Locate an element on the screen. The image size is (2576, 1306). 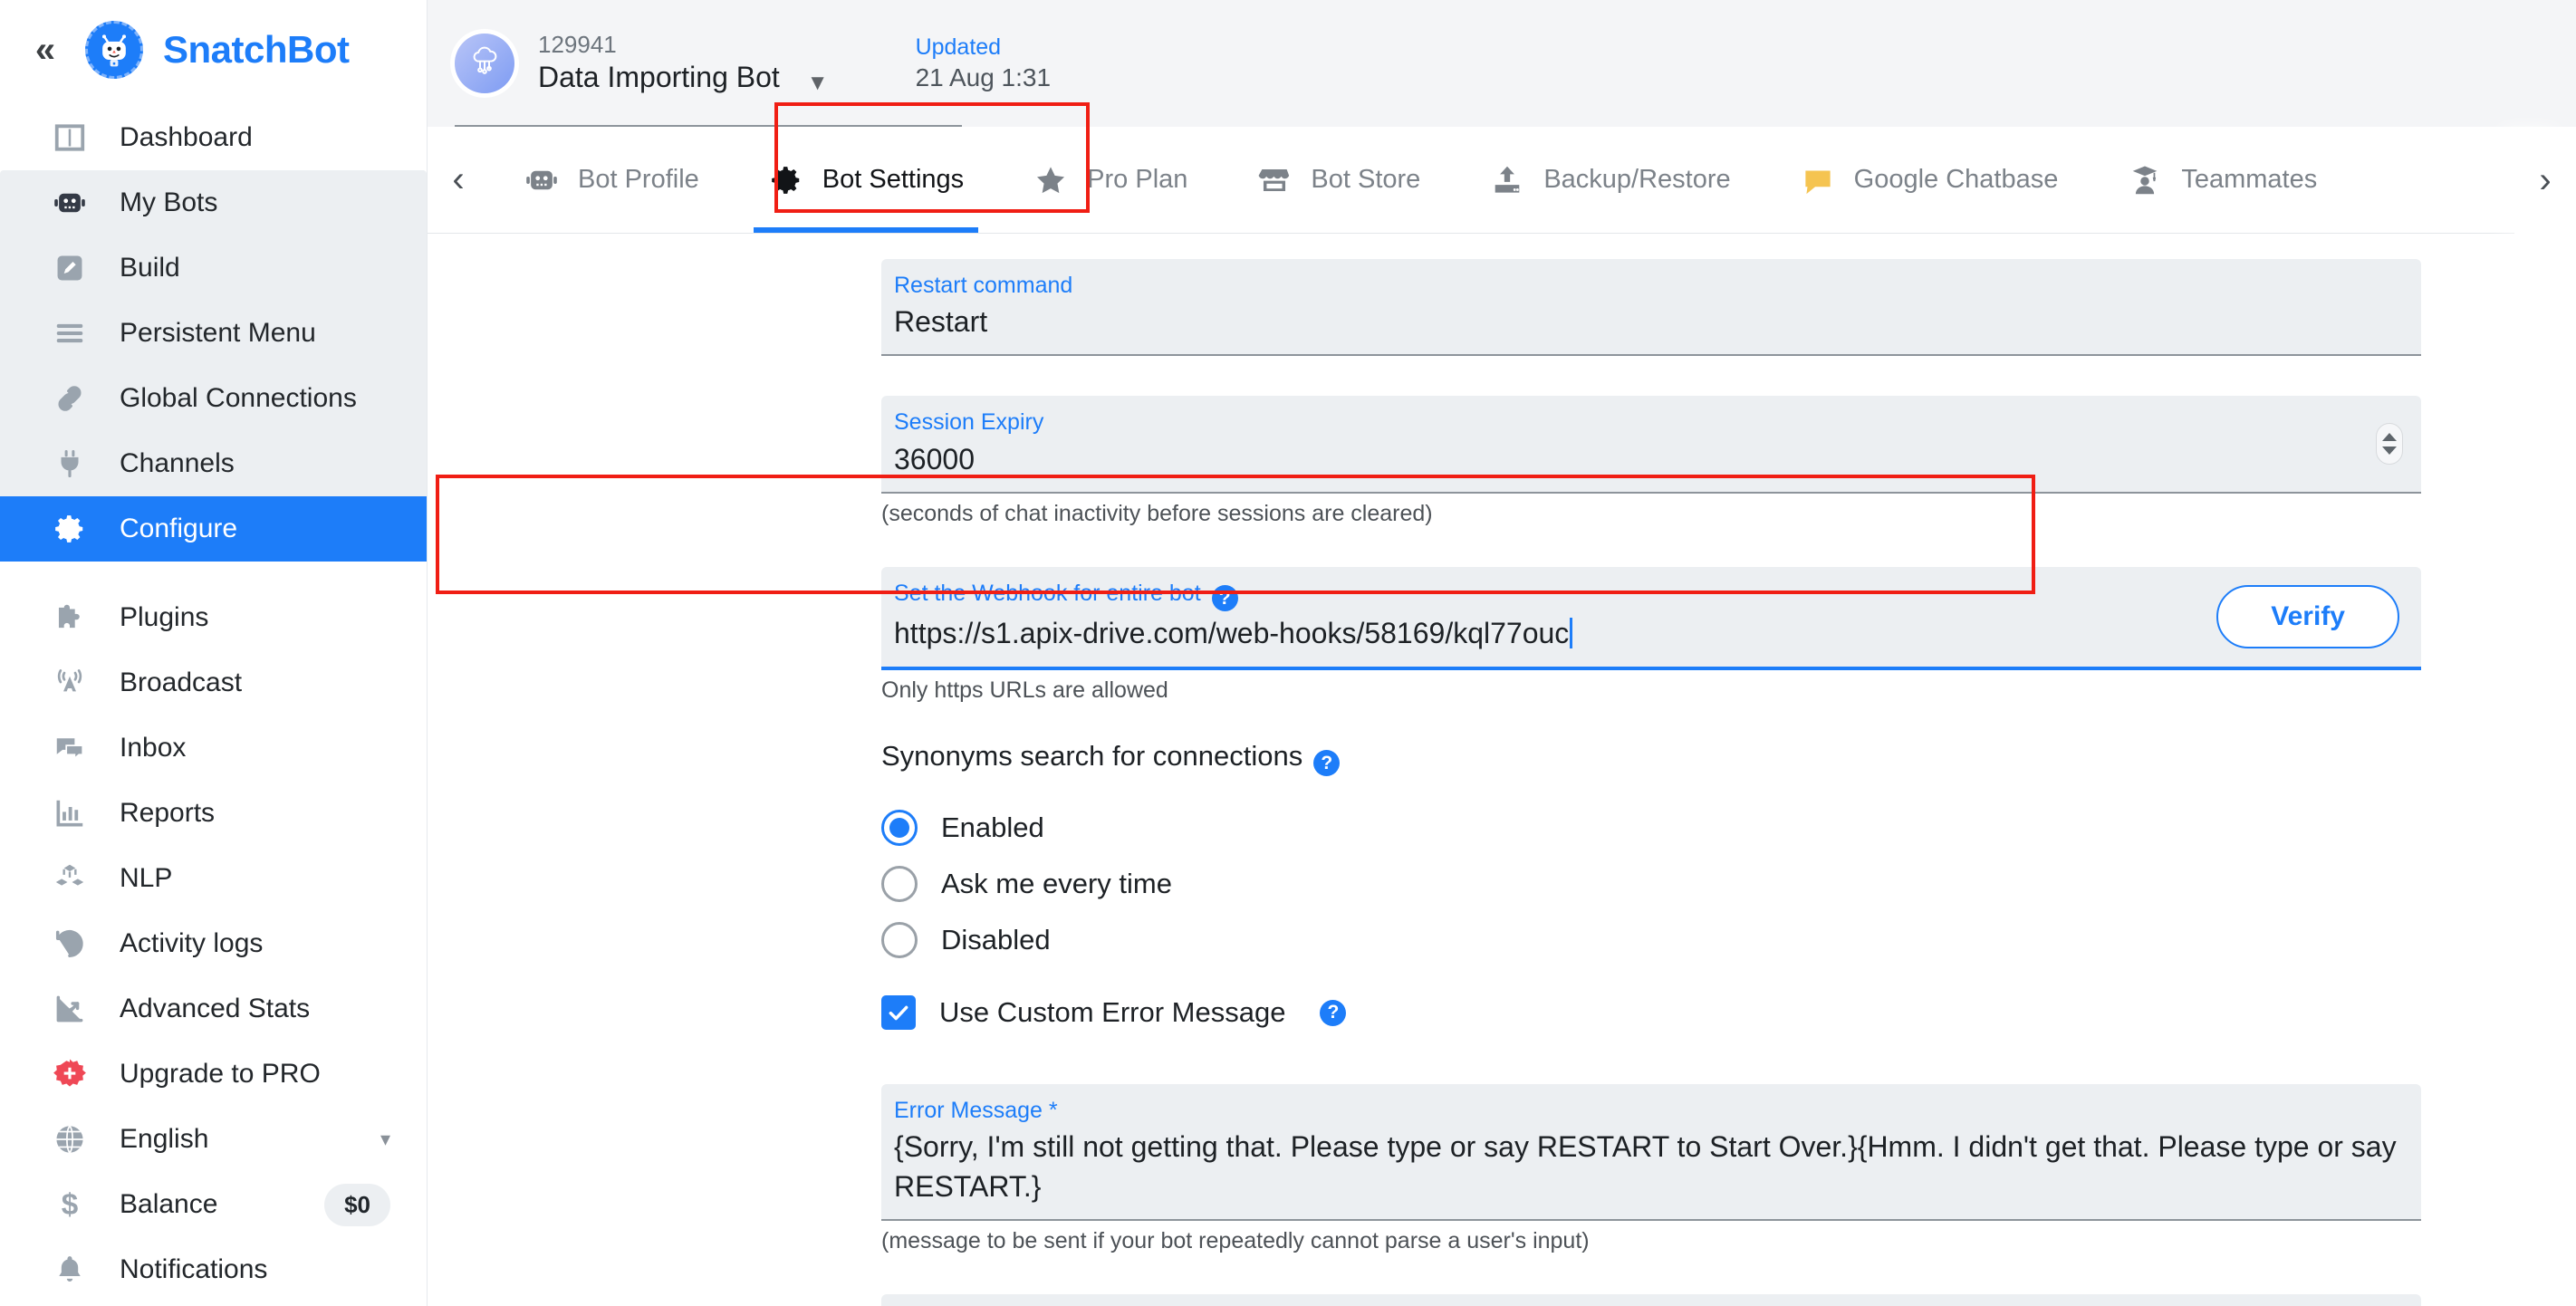
tab-bot-profile: Bot Profile is located at coordinates (611, 180).